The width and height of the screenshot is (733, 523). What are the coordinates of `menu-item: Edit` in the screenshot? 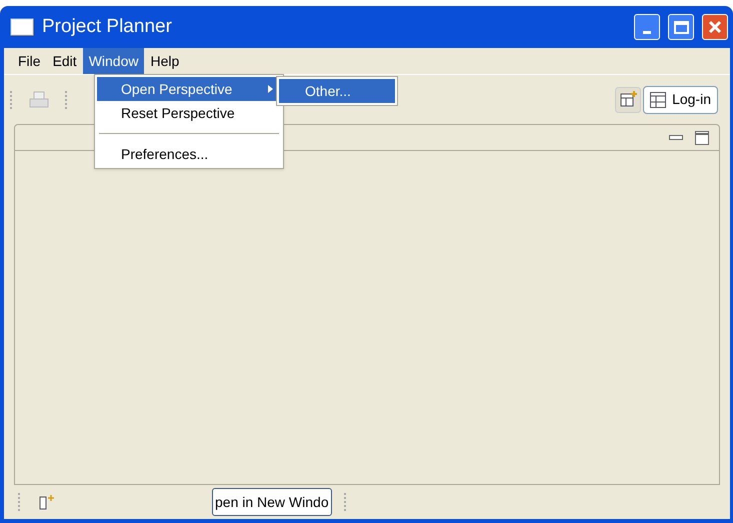 It's located at (64, 61).